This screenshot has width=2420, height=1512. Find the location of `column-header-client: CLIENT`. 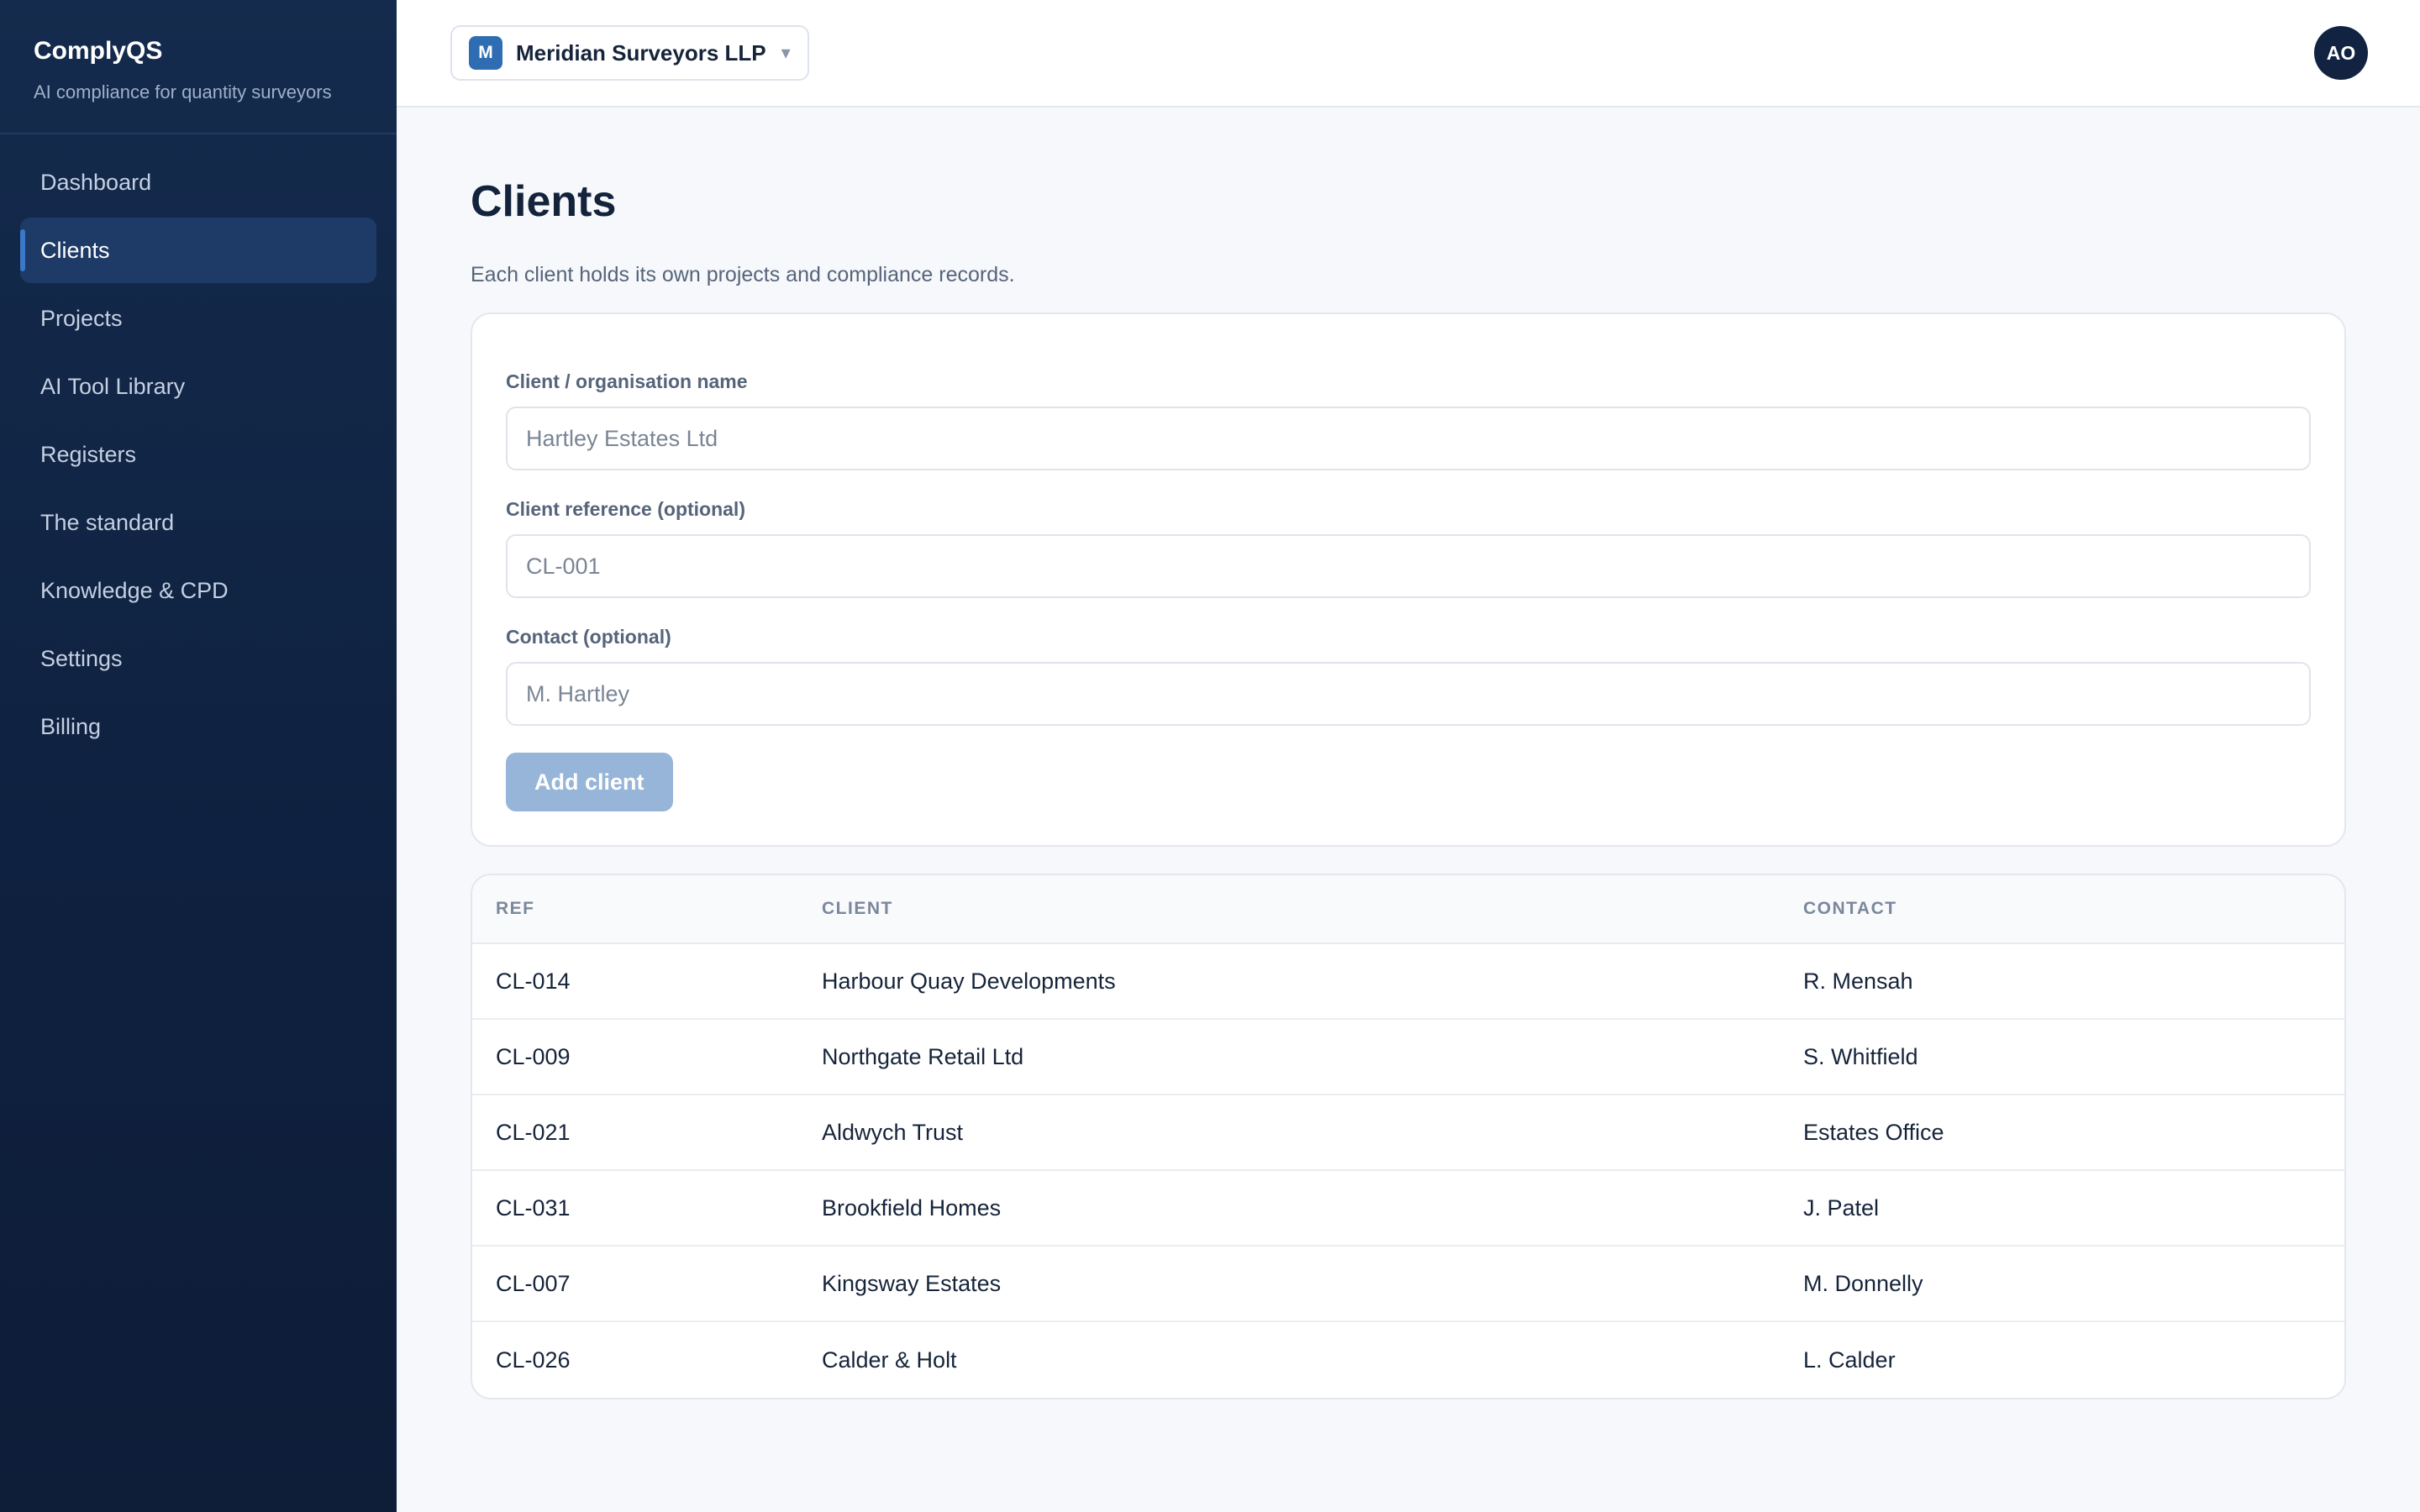

column-header-client: CLIENT is located at coordinates (1313, 909).